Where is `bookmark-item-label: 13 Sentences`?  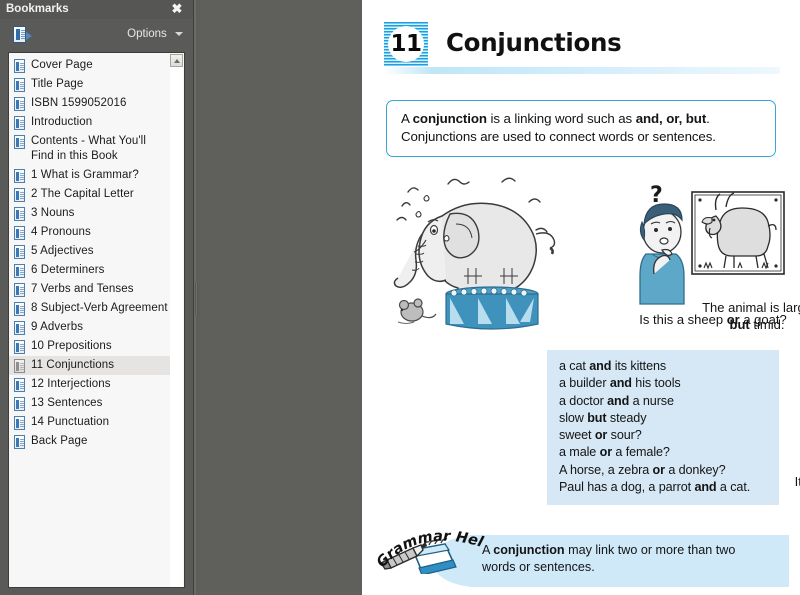 bookmark-item-label: 13 Sentences is located at coordinates (67, 403).